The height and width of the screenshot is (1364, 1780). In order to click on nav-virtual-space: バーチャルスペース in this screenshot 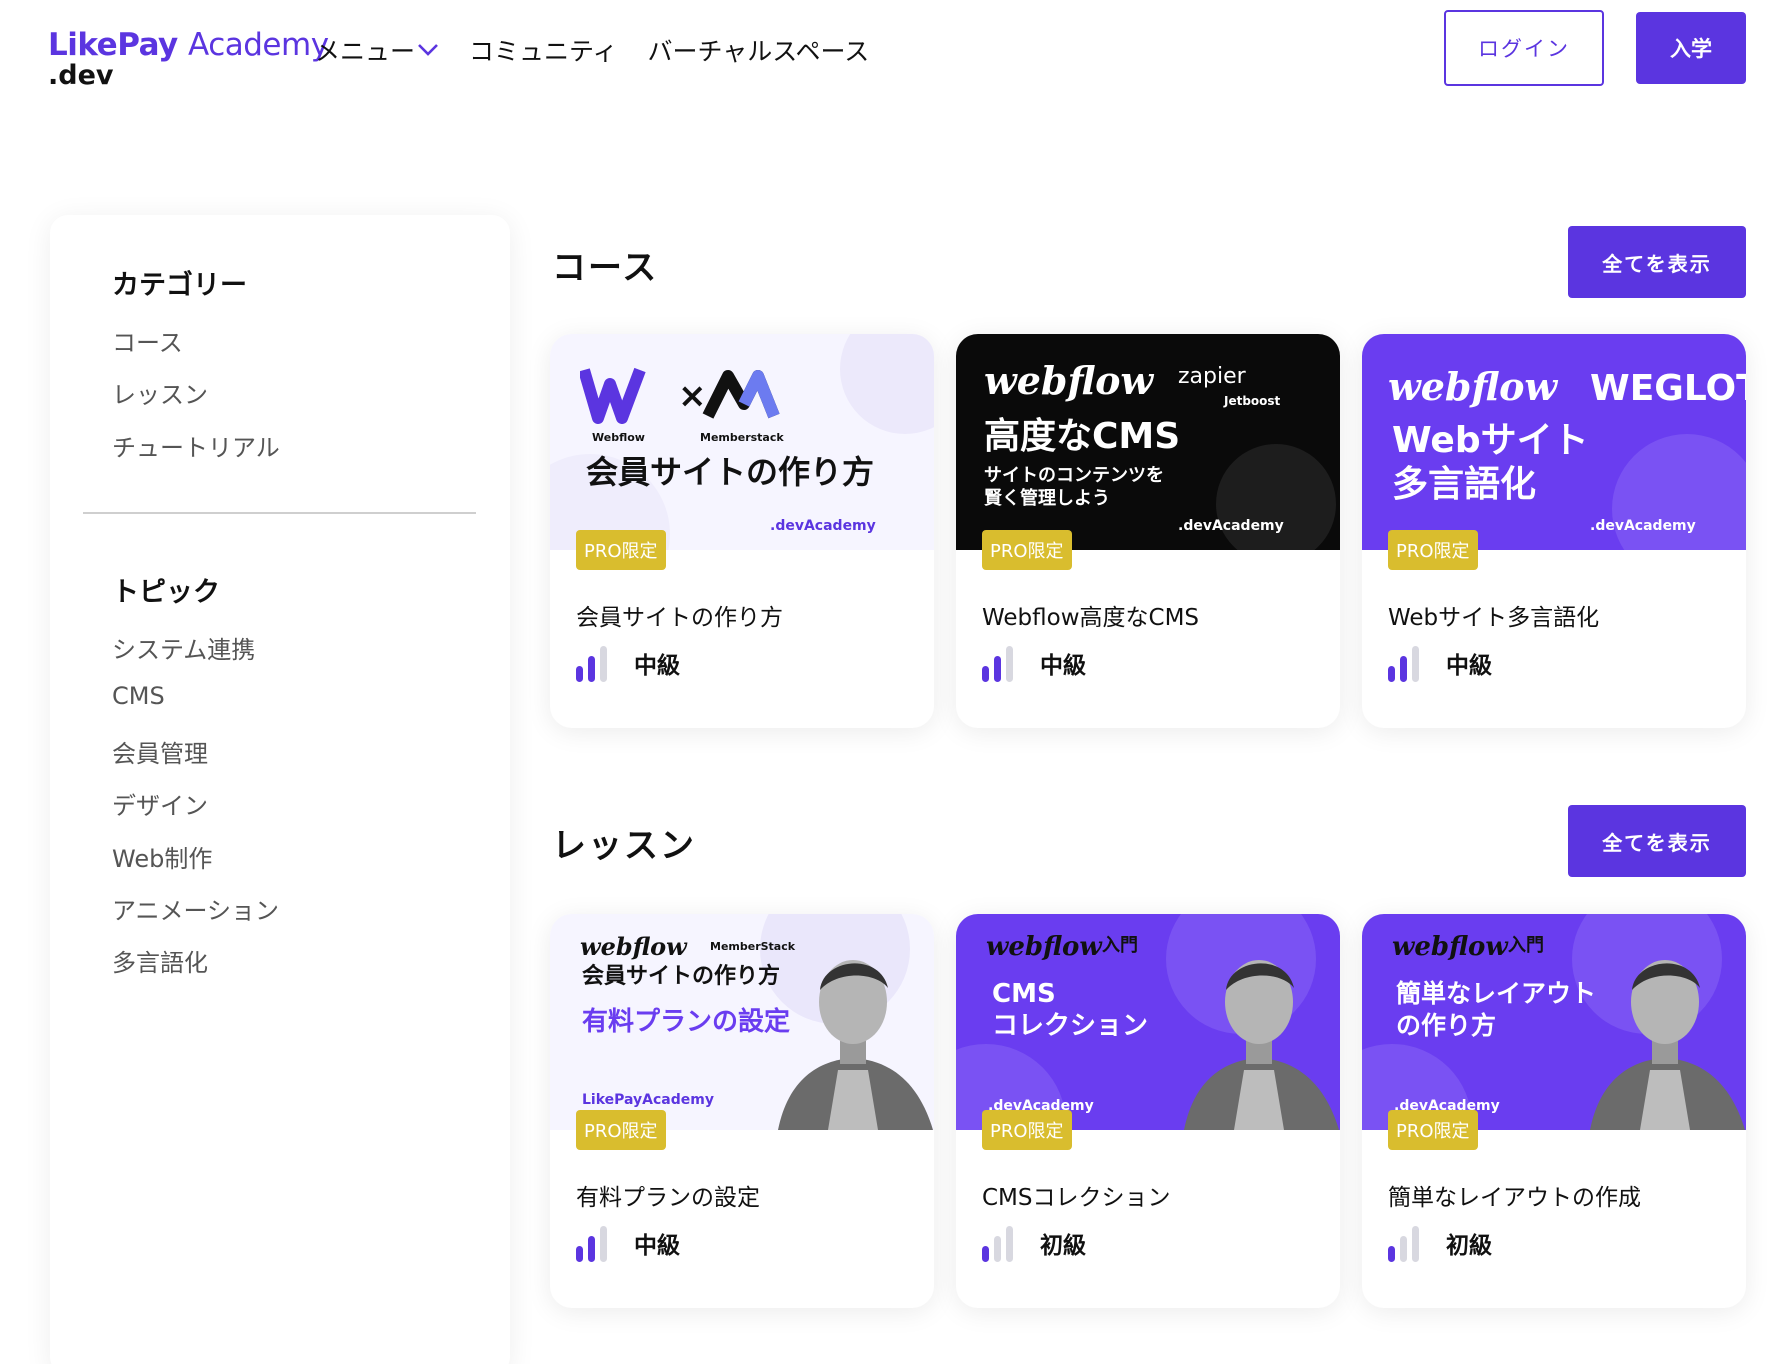, I will do `click(759, 50)`.